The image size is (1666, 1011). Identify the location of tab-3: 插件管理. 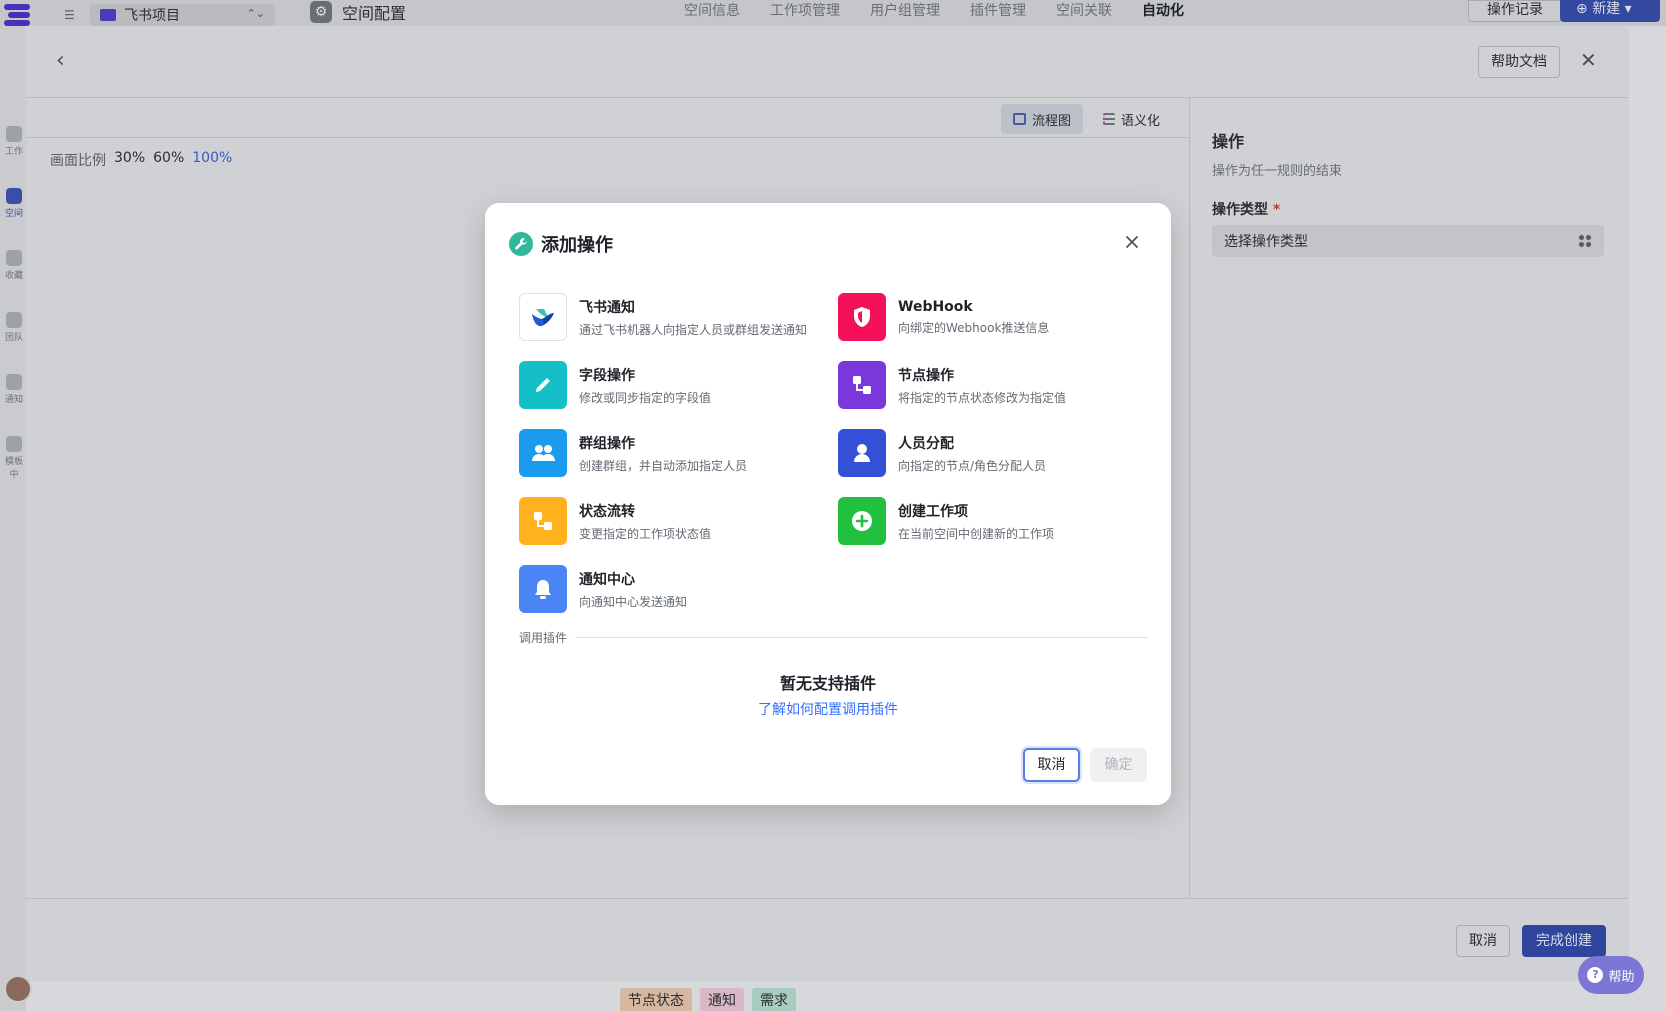
(998, 10).